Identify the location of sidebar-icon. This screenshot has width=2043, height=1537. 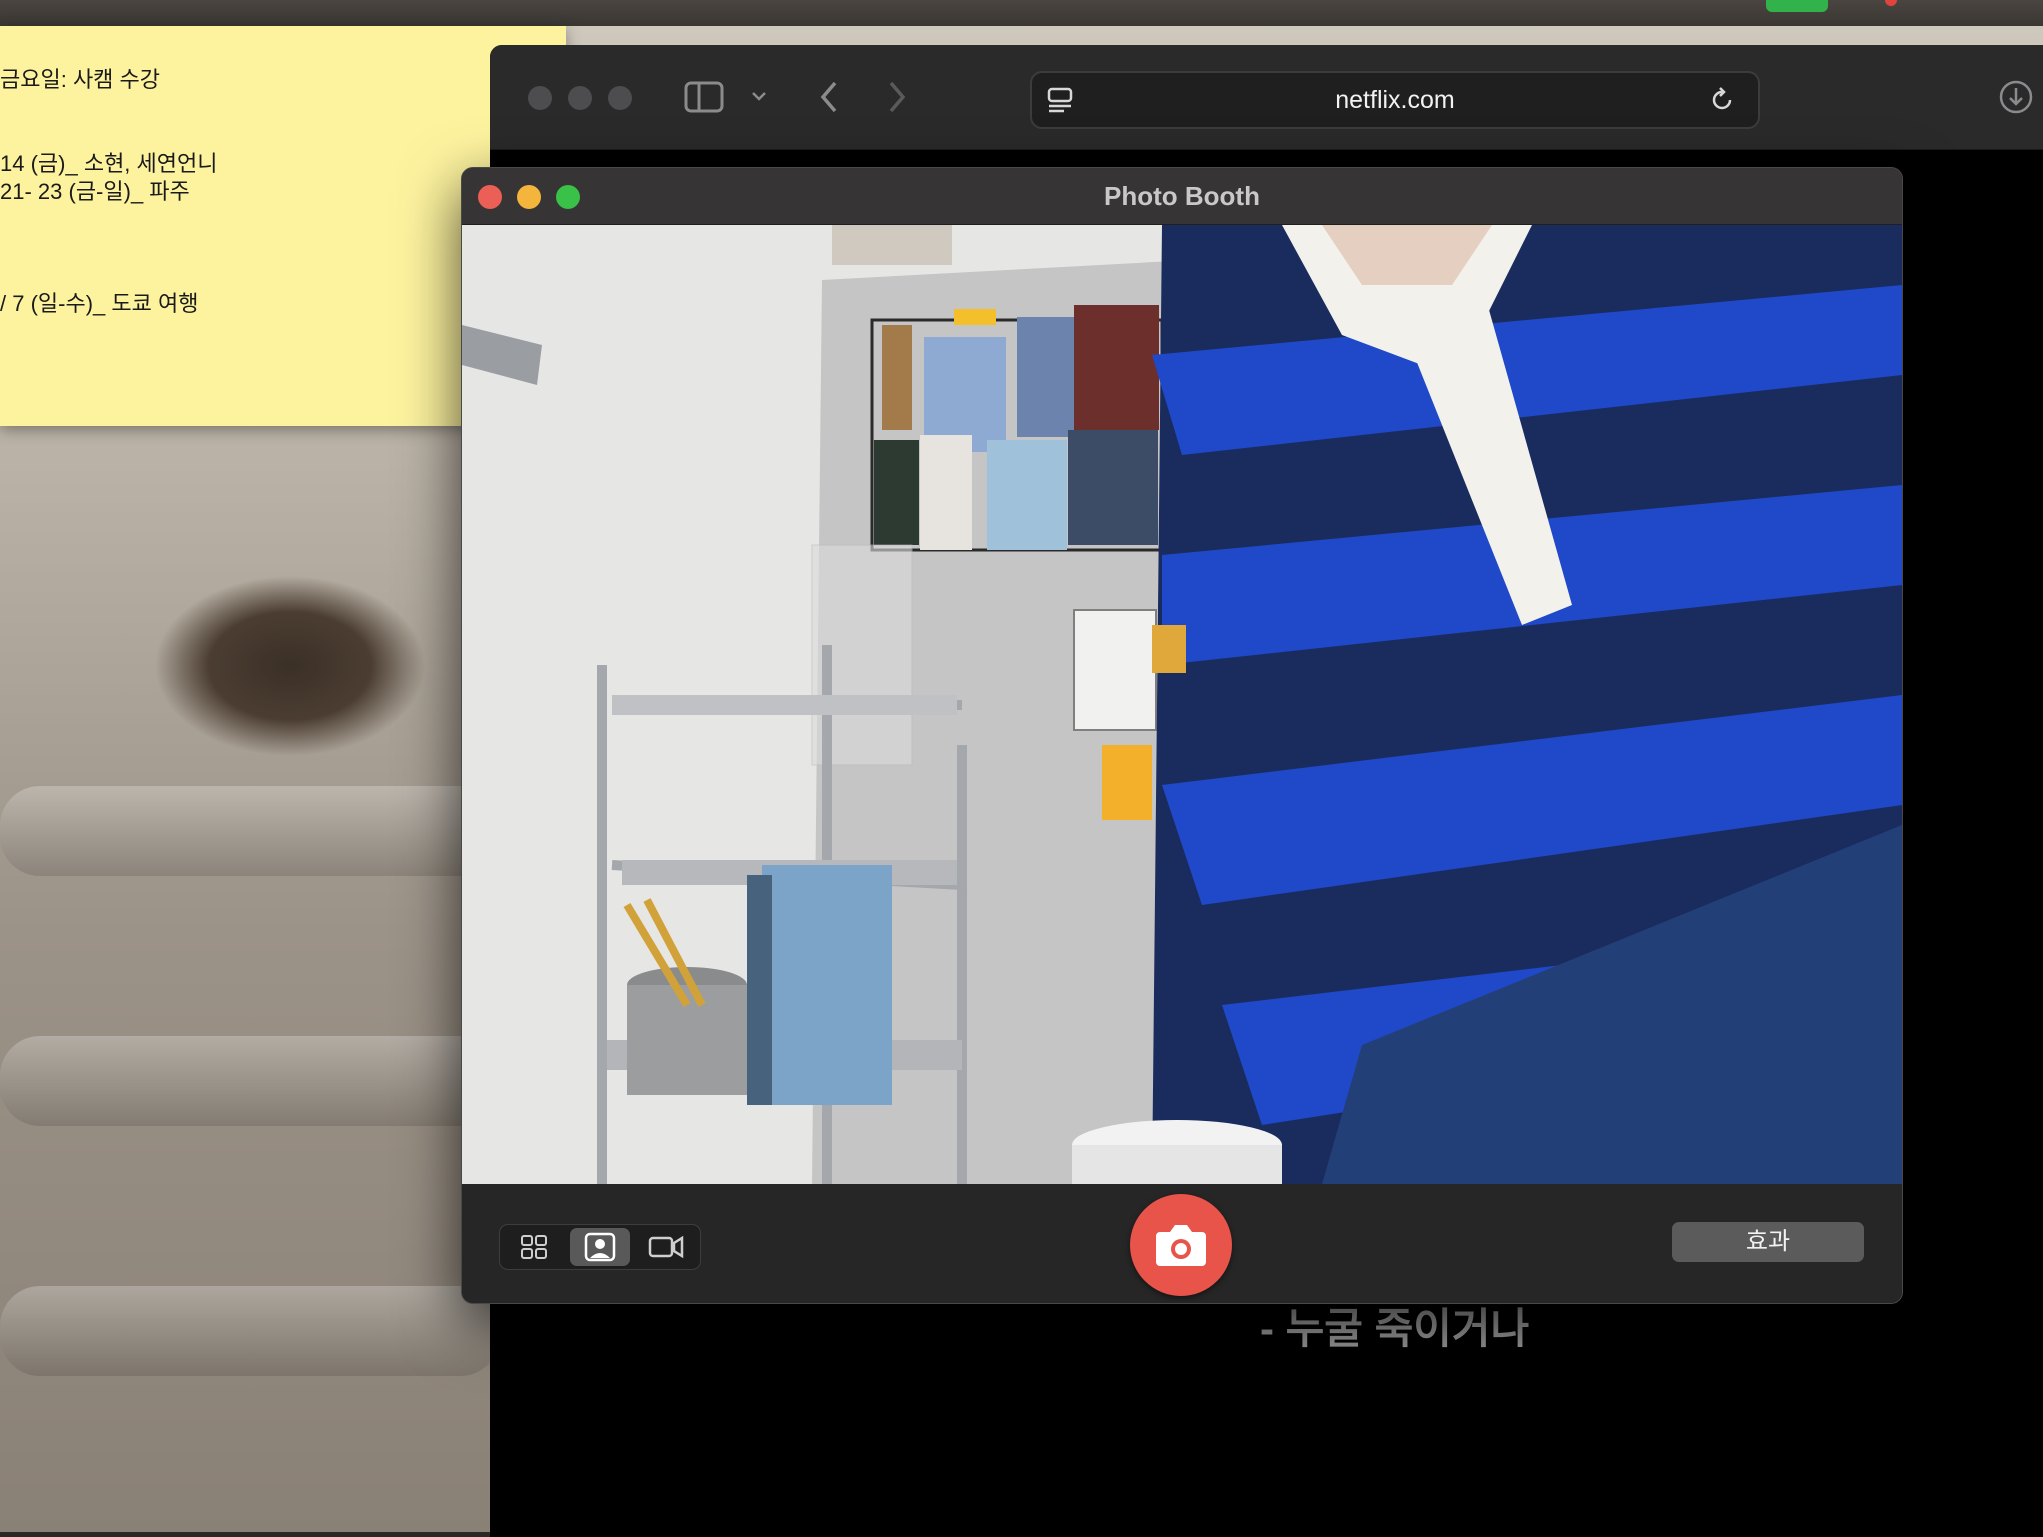
(704, 97).